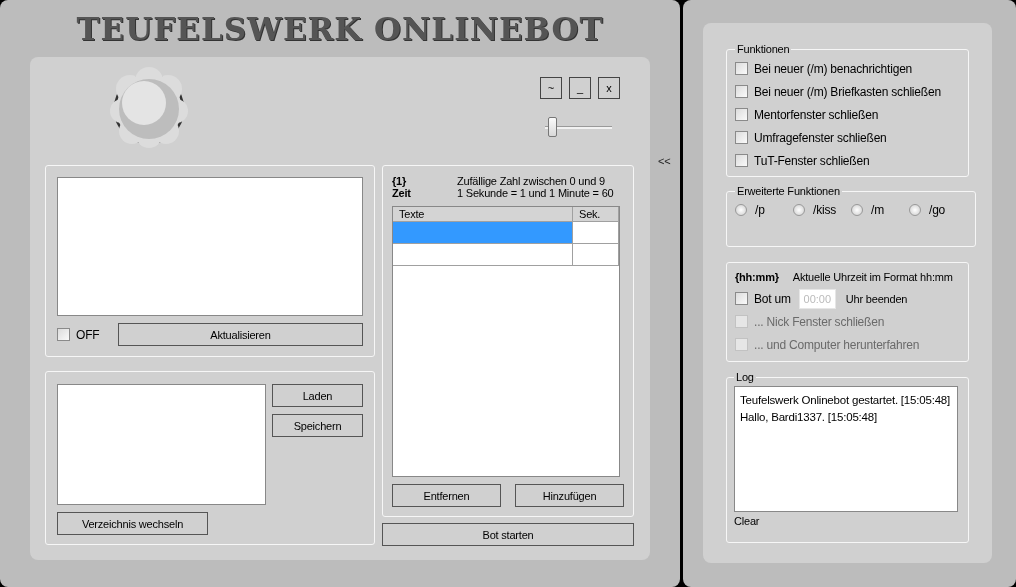  What do you see at coordinates (872, 277) in the screenshot?
I see `token-description: Aktuelle Uhrzeit im Format hh:mm` at bounding box center [872, 277].